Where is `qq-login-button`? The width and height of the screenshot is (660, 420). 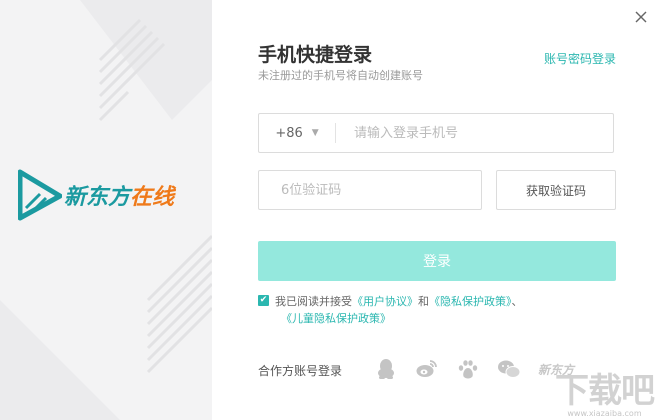
qq-login-button is located at coordinates (386, 369).